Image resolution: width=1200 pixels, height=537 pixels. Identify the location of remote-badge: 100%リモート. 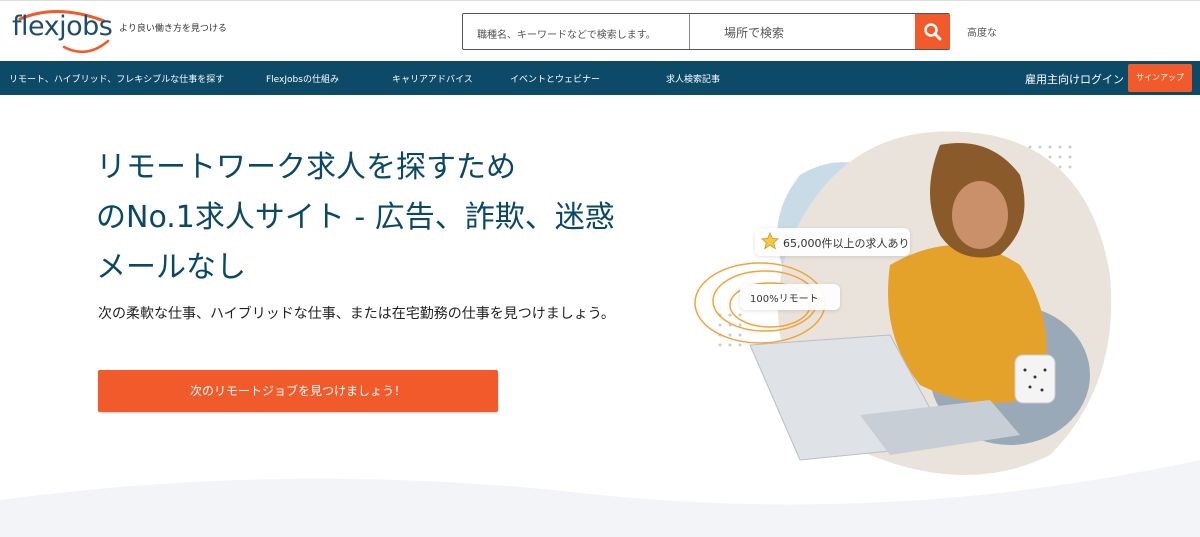
(790, 297).